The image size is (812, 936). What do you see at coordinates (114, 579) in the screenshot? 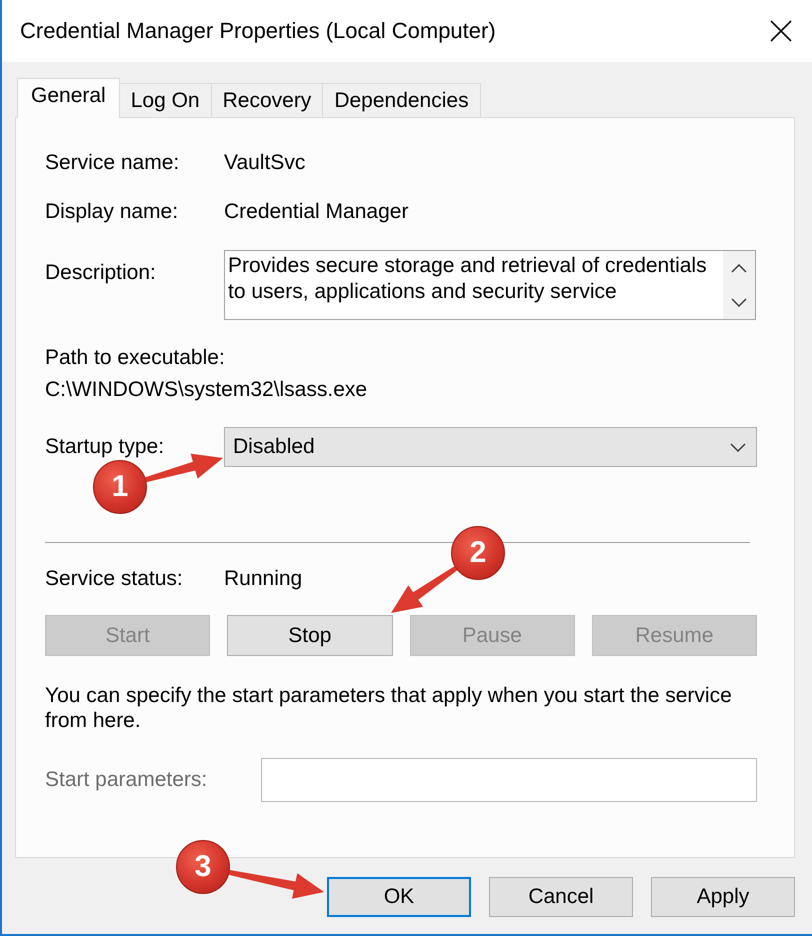
I see `field-label: Service status:` at bounding box center [114, 579].